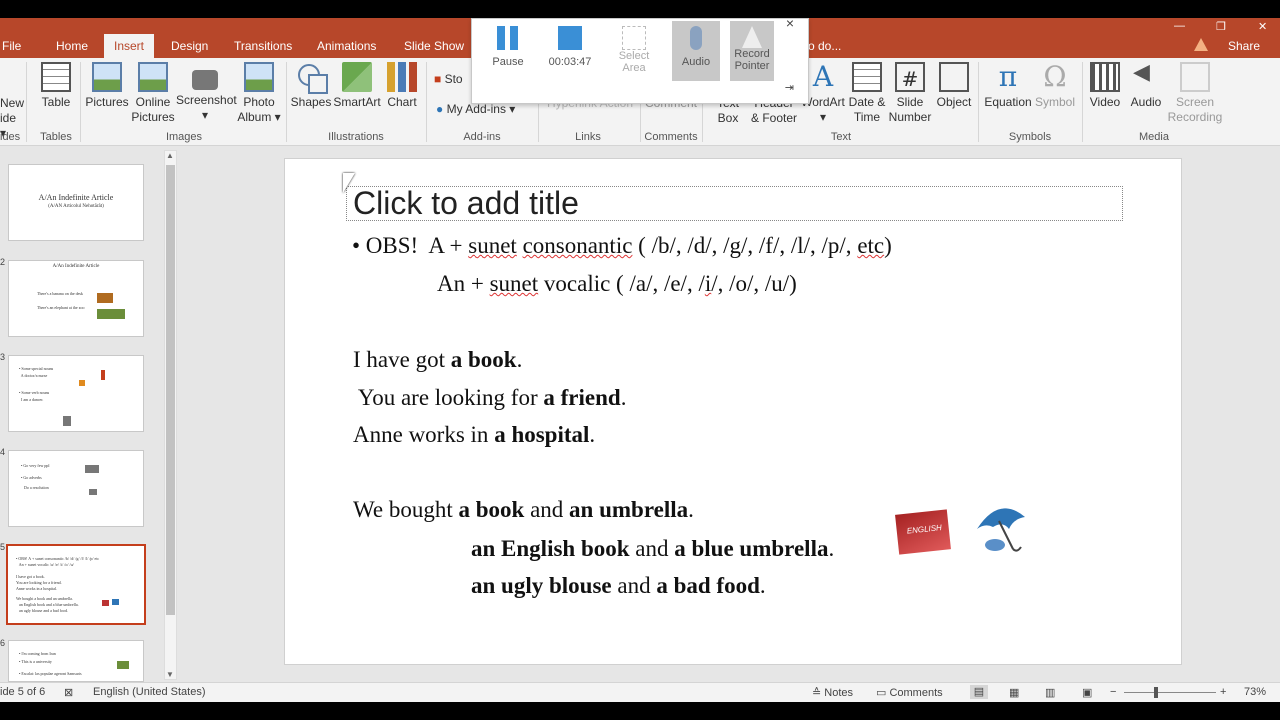 The width and height of the screenshot is (1280, 720). I want to click on audio-toggle-button: Audio, so click(696, 51).